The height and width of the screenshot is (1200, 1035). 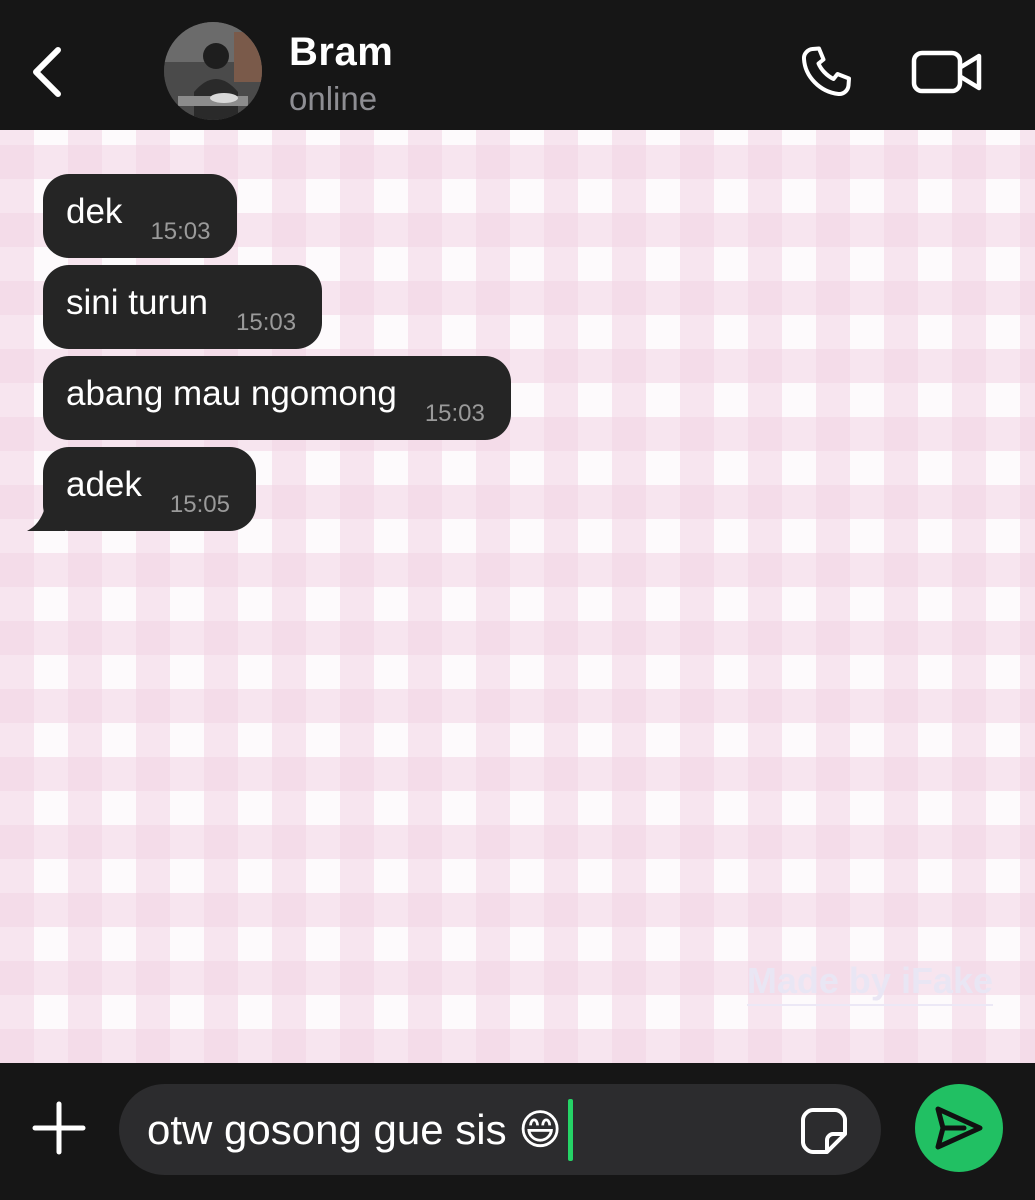 I want to click on message-bubble: sini turun 15:03, so click(x=183, y=307).